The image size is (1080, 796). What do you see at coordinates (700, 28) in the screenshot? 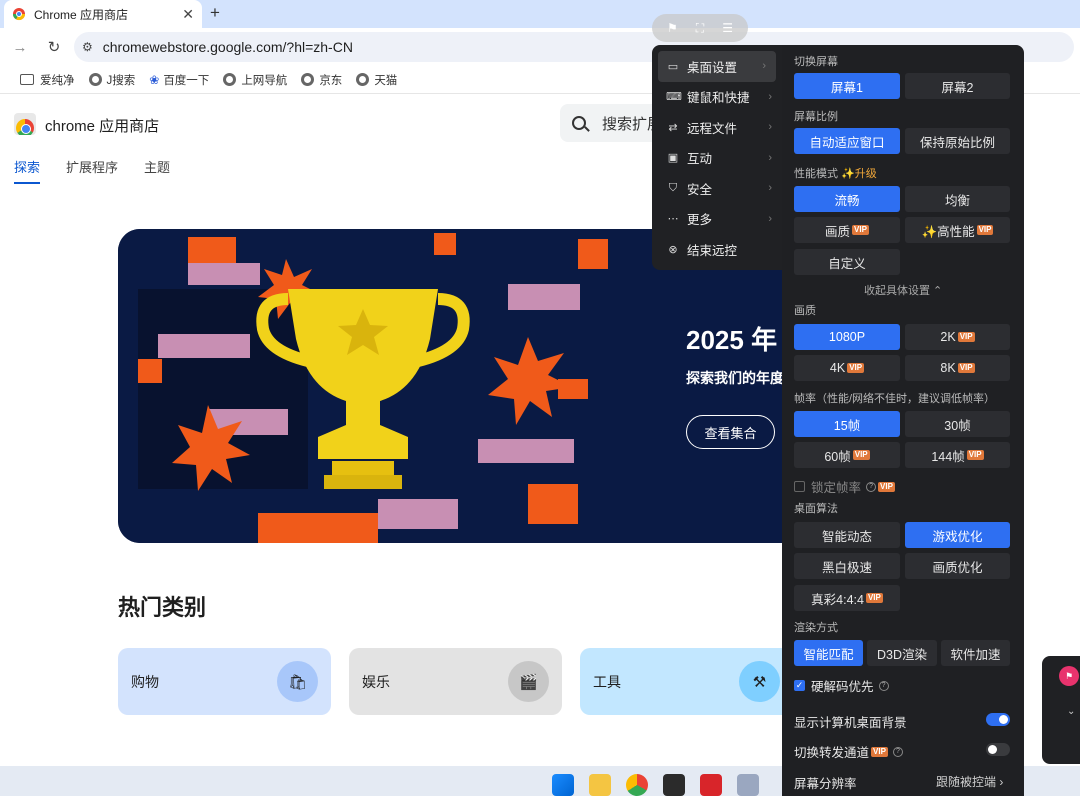
I see `fullscreen-icon: ⛶` at bounding box center [700, 28].